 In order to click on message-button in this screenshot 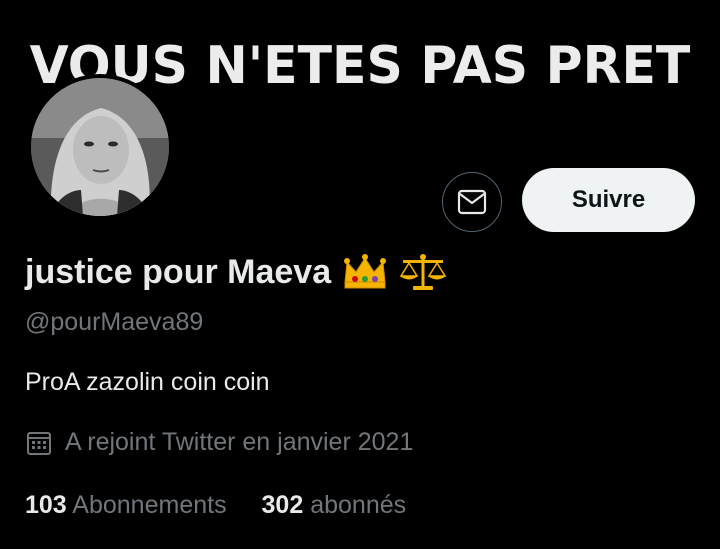, I will do `click(472, 202)`.